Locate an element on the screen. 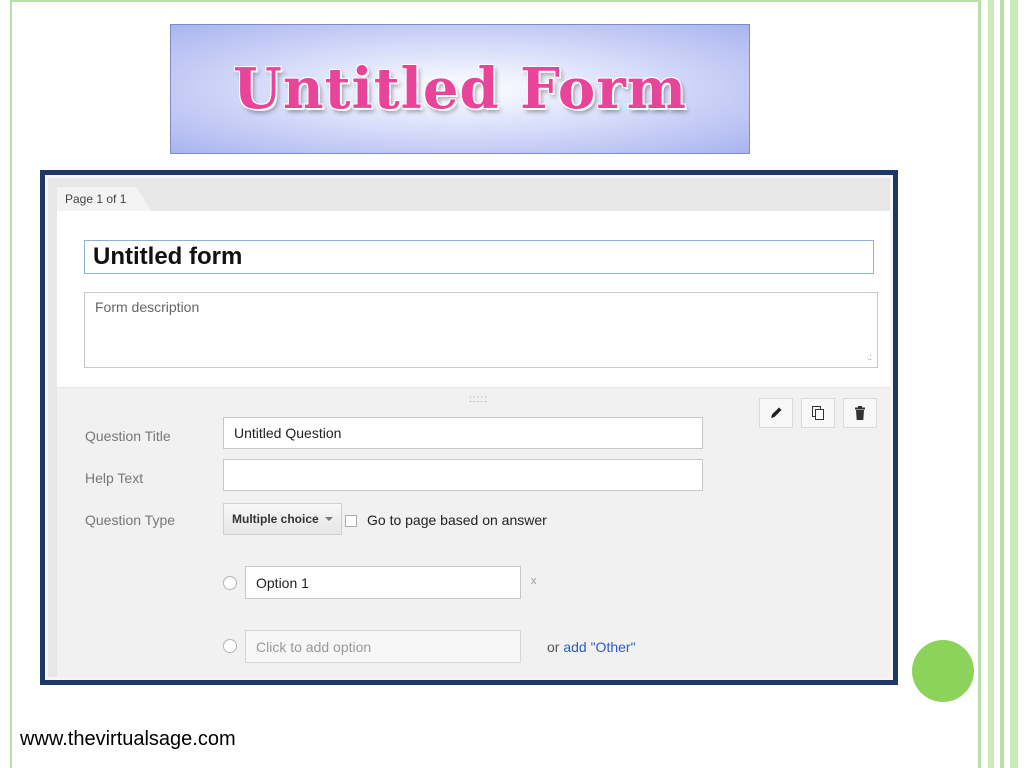 The width and height of the screenshot is (1024, 768). goto-page-checkbox is located at coordinates (351, 521).